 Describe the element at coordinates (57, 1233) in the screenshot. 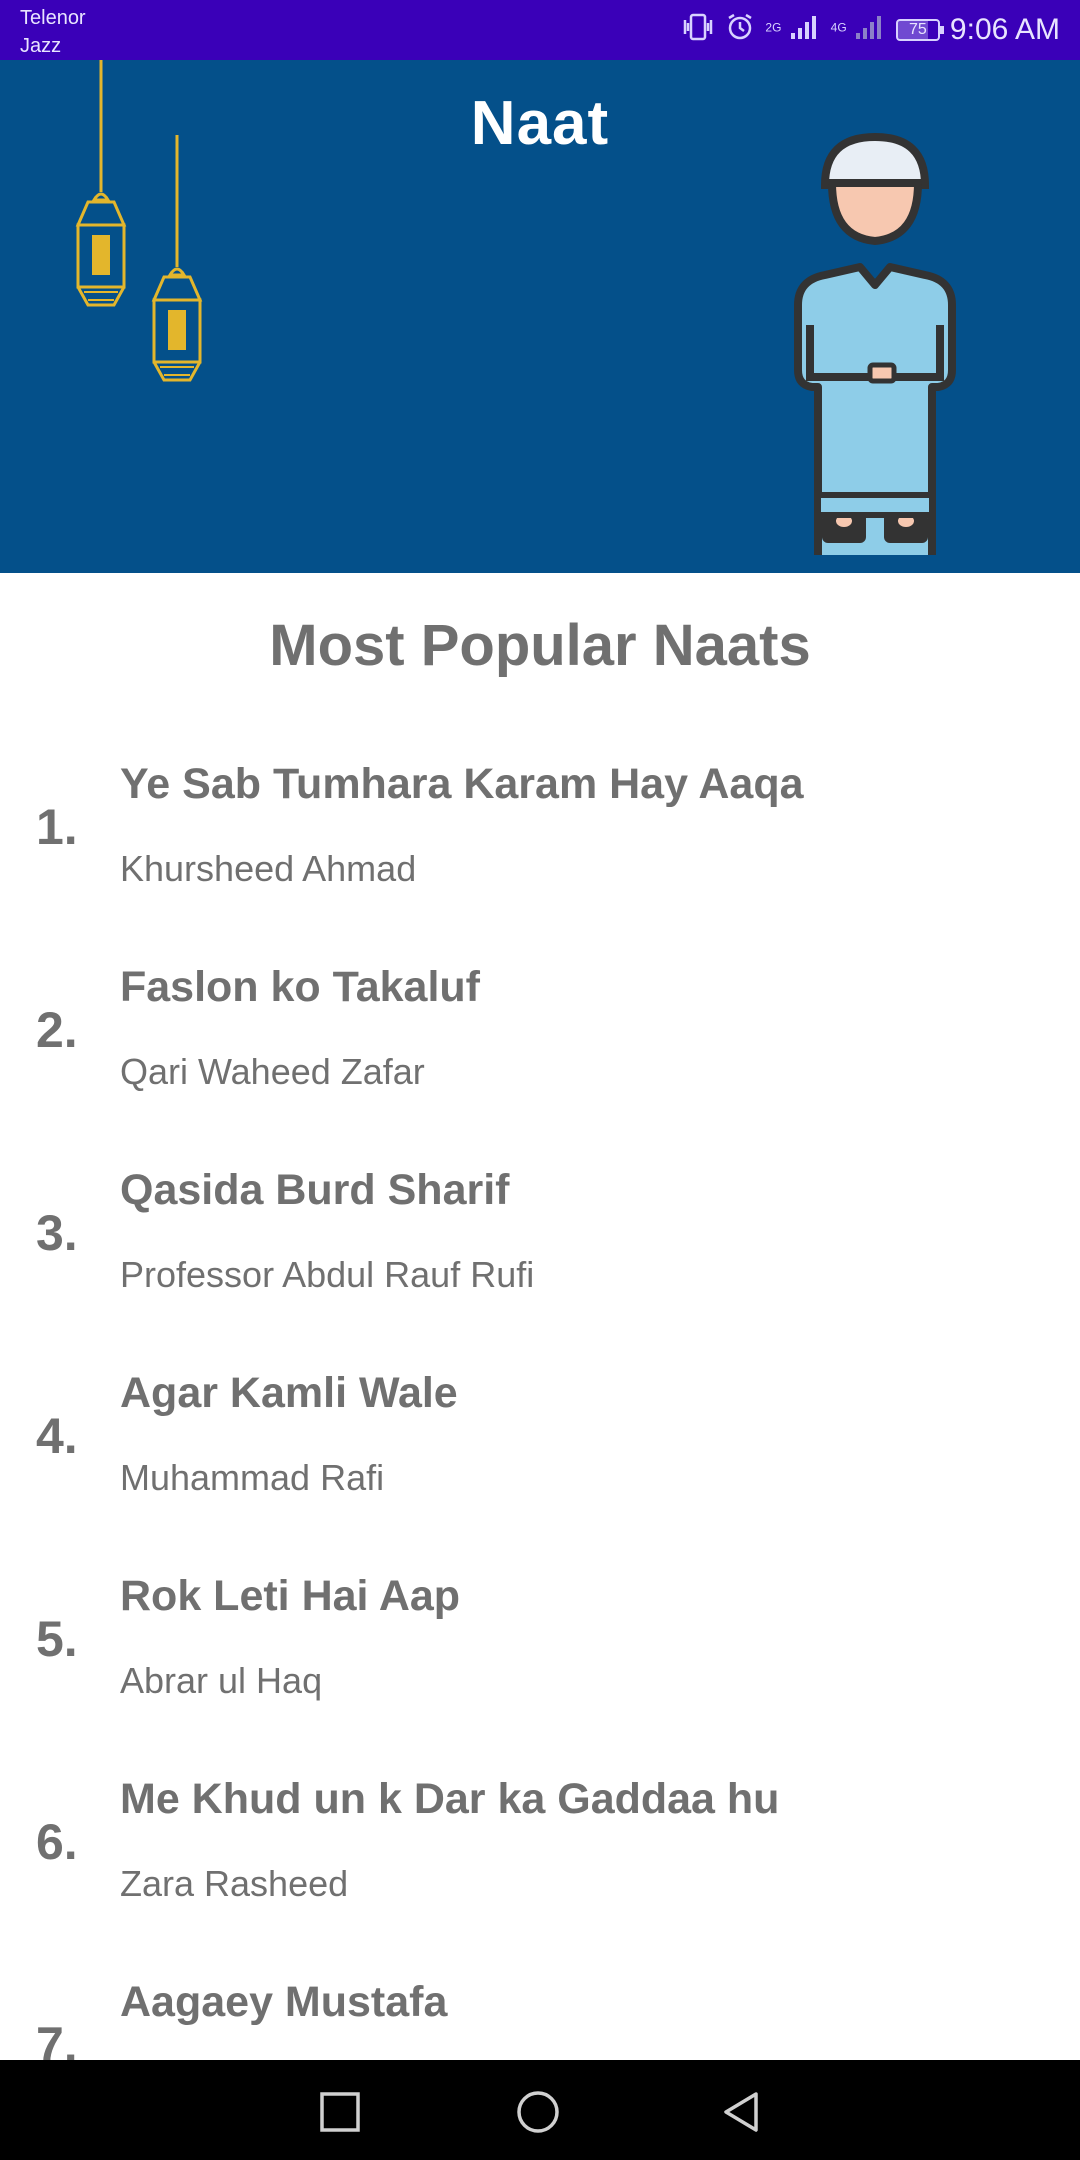

I see `item-number: 3.` at that location.